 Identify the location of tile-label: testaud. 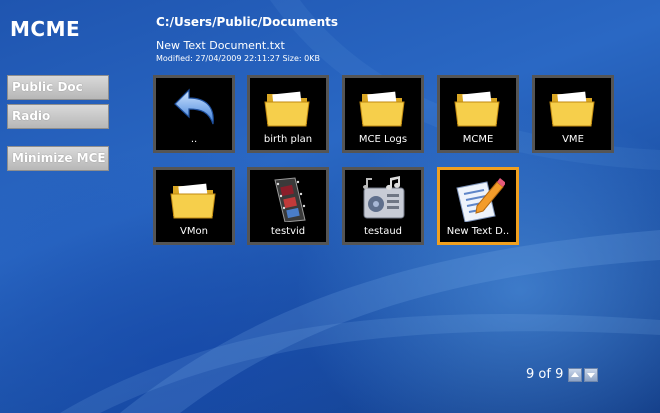
(383, 231).